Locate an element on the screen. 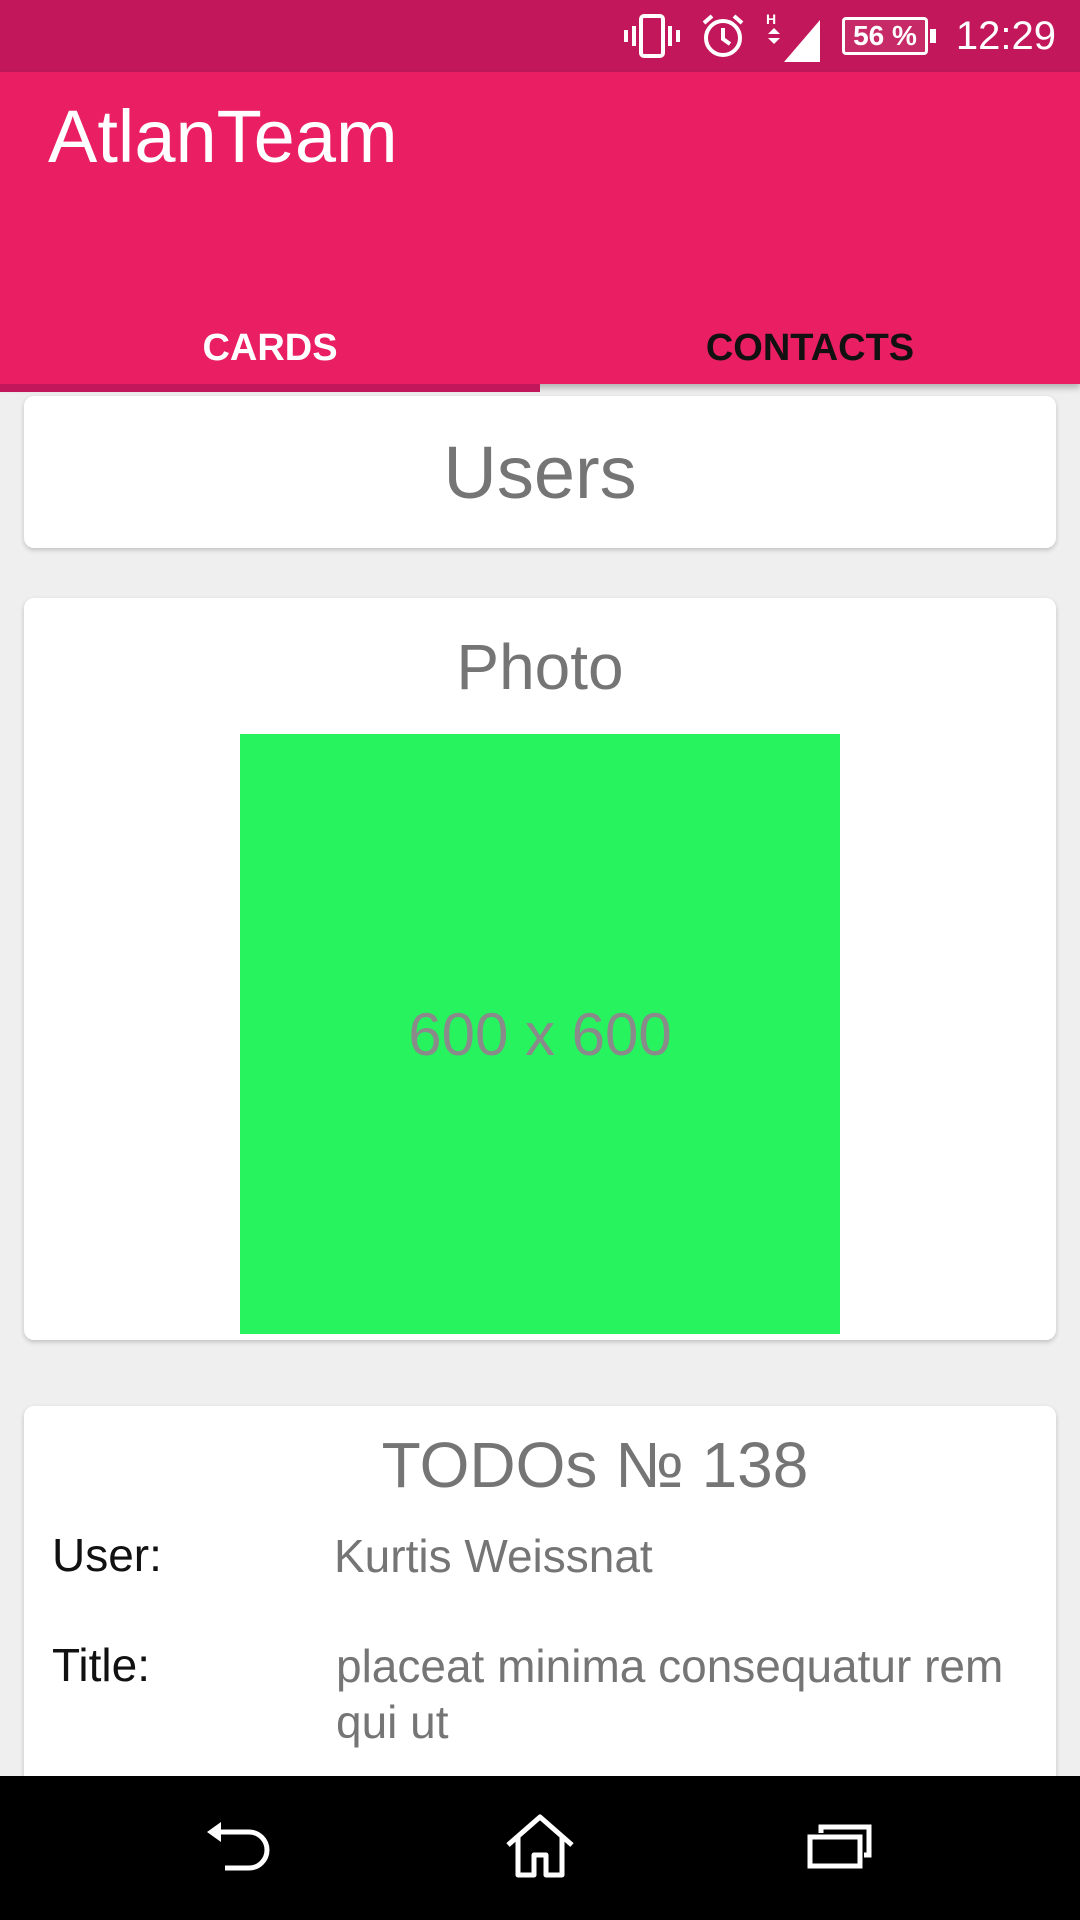 This screenshot has width=1080, height=1920. battery-nub is located at coordinates (932, 36).